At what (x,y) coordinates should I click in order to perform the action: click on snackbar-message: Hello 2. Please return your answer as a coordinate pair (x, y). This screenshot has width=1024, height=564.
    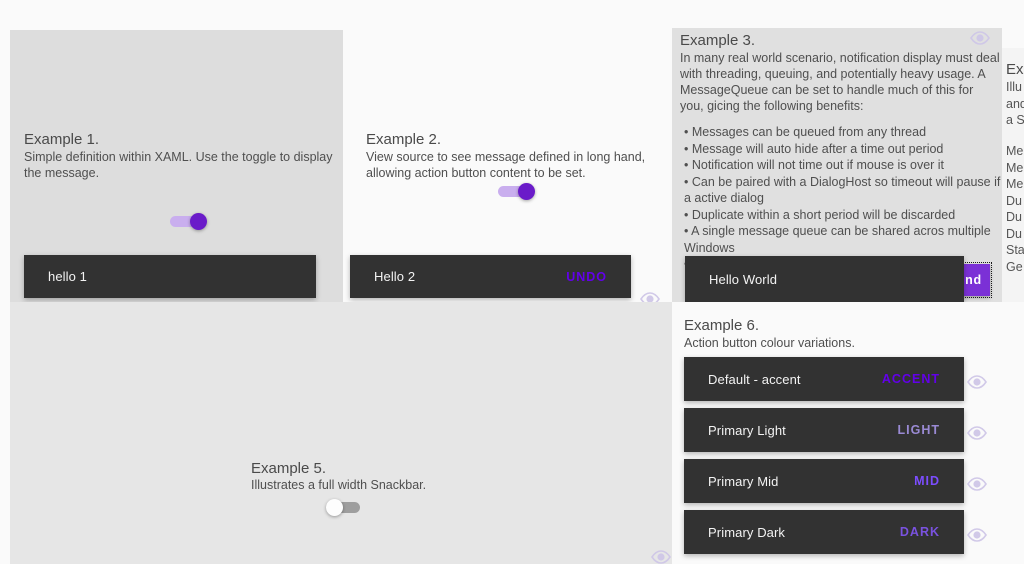
    Looking at the image, I should click on (395, 276).